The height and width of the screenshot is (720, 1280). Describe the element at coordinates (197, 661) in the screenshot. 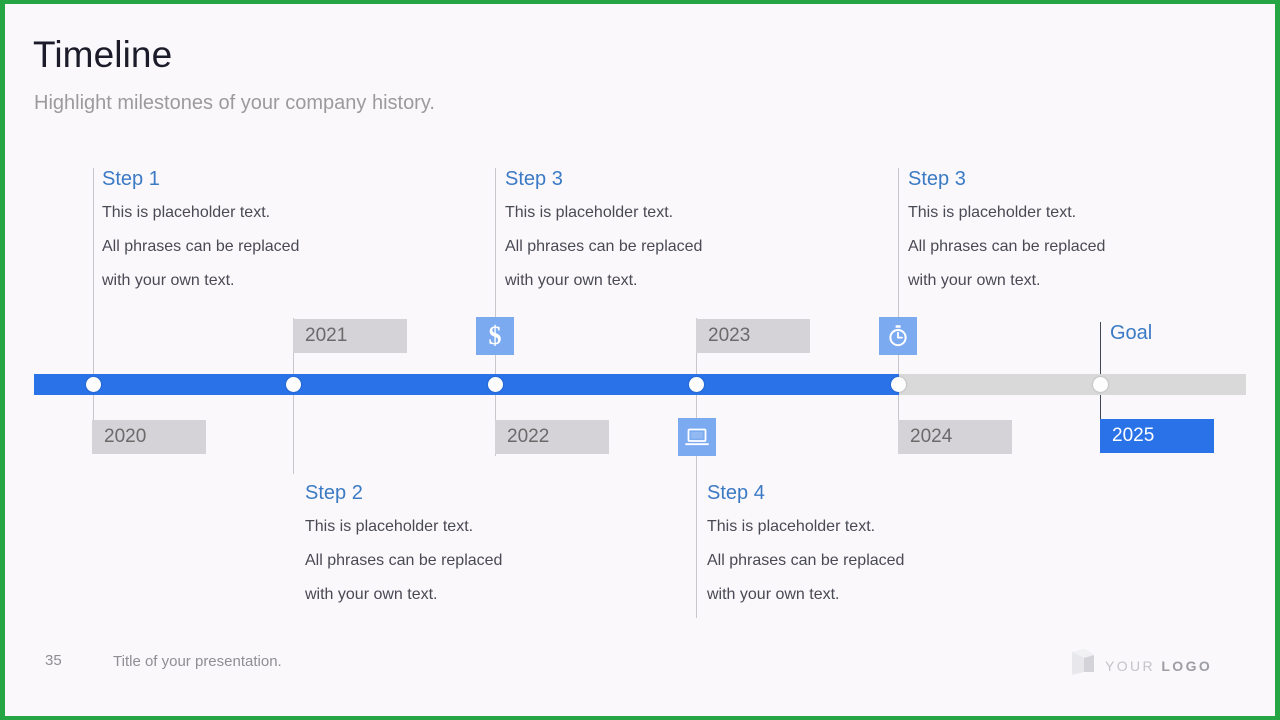

I see `footer-presentation-title: Title of your presentation.` at that location.